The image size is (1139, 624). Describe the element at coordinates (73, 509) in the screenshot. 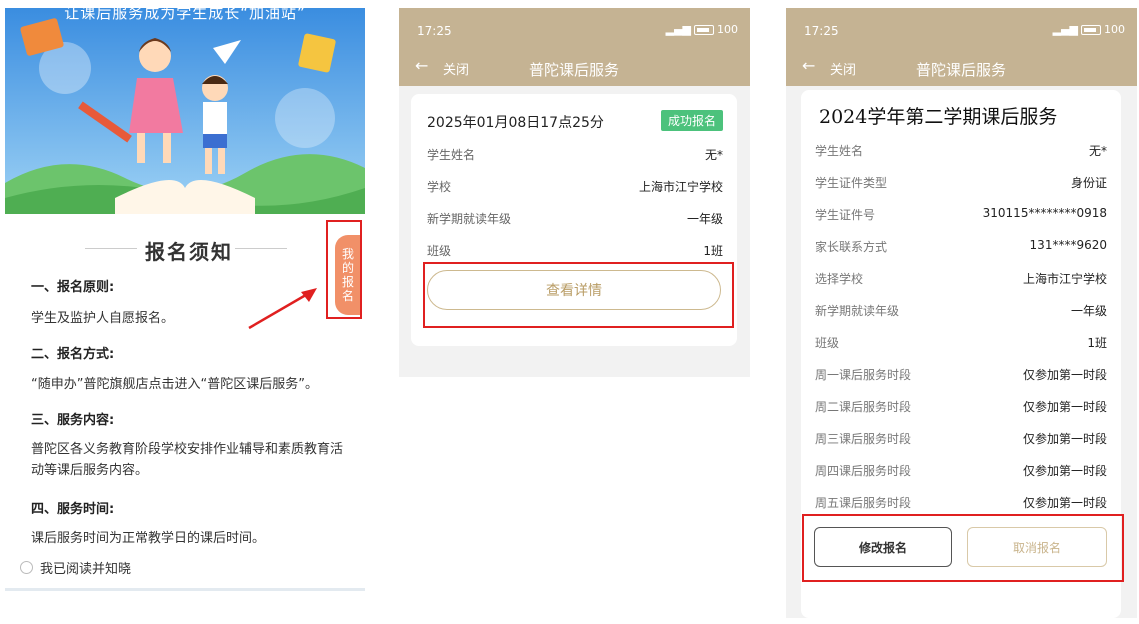

I see `section-heading: 四、服务时间:` at that location.